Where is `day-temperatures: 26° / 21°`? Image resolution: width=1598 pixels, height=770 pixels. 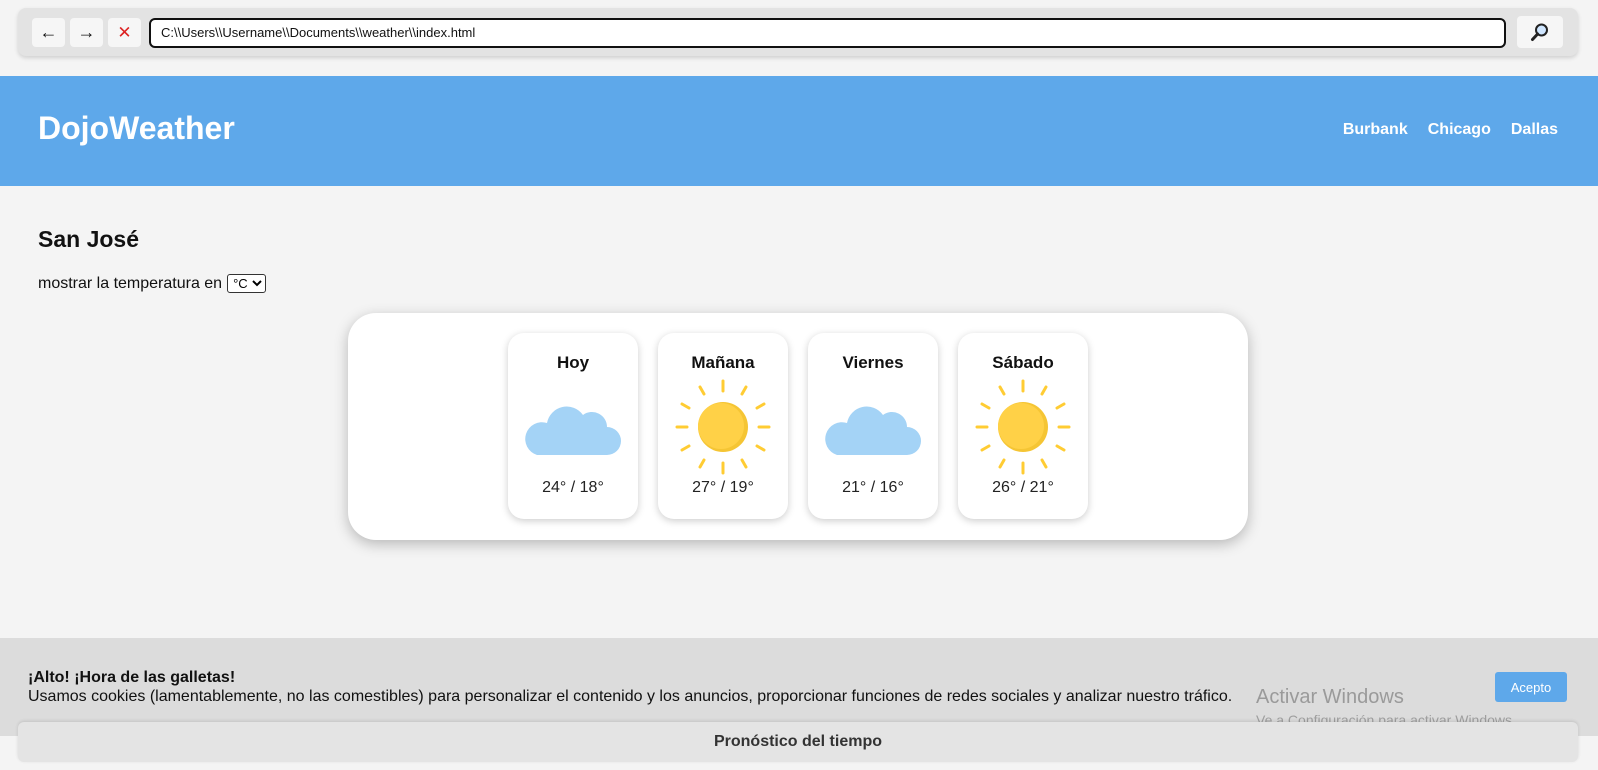 day-temperatures: 26° / 21° is located at coordinates (1023, 487).